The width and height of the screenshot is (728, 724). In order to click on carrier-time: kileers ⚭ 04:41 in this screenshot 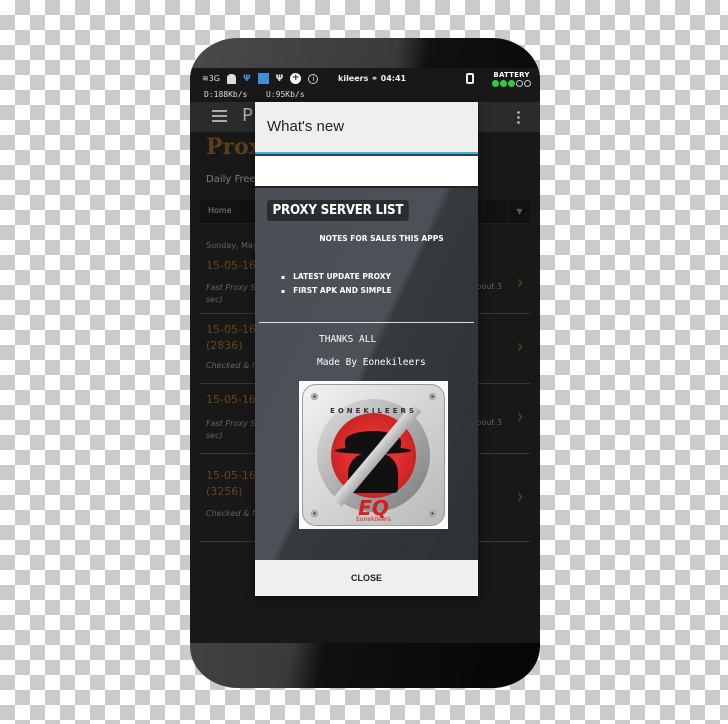, I will do `click(372, 78)`.